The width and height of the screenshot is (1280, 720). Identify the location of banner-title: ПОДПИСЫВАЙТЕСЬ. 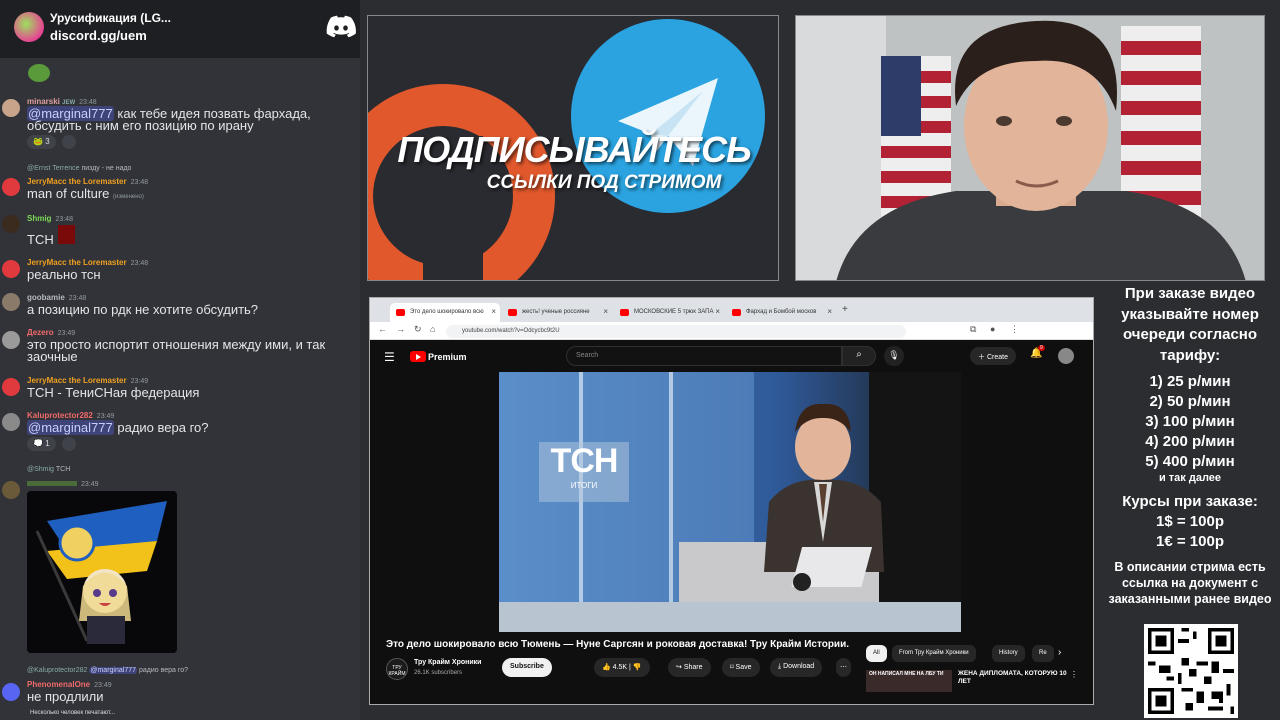
(574, 149).